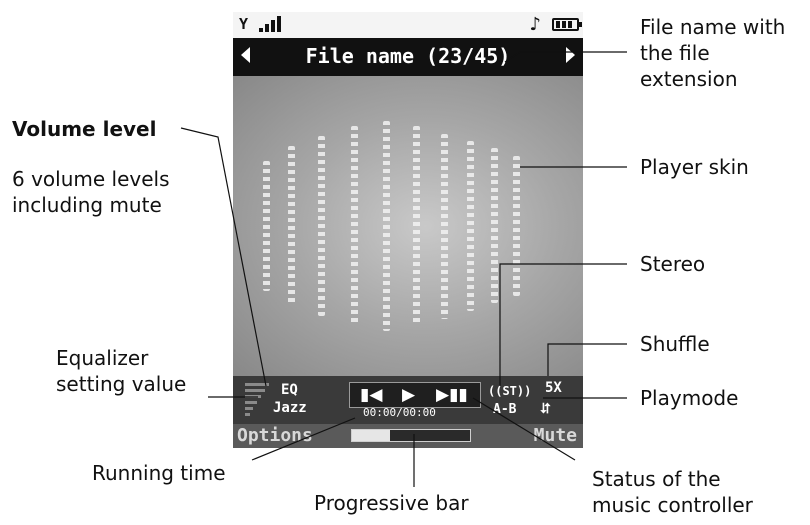 Image resolution: width=810 pixels, height=525 pixels. I want to click on shuffle-icon: 5X, so click(553, 388).